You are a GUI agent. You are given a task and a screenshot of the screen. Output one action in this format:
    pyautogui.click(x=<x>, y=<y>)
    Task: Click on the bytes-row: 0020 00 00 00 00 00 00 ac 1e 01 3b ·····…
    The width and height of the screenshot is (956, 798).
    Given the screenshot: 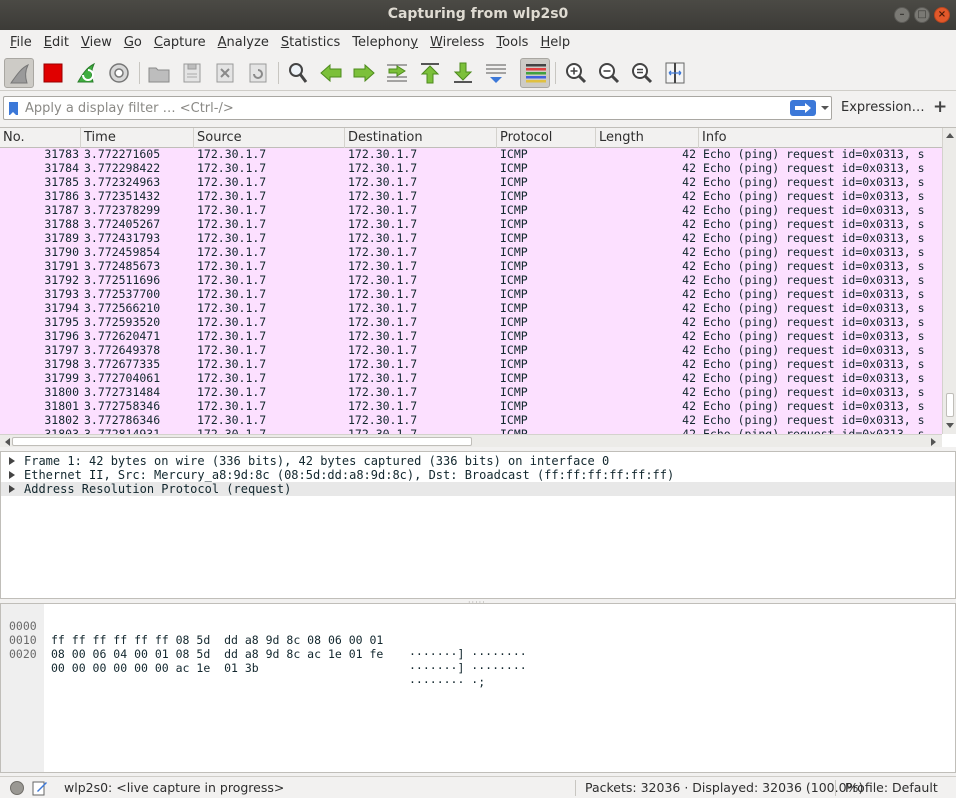 What is the action you would take?
    pyautogui.click(x=243, y=661)
    